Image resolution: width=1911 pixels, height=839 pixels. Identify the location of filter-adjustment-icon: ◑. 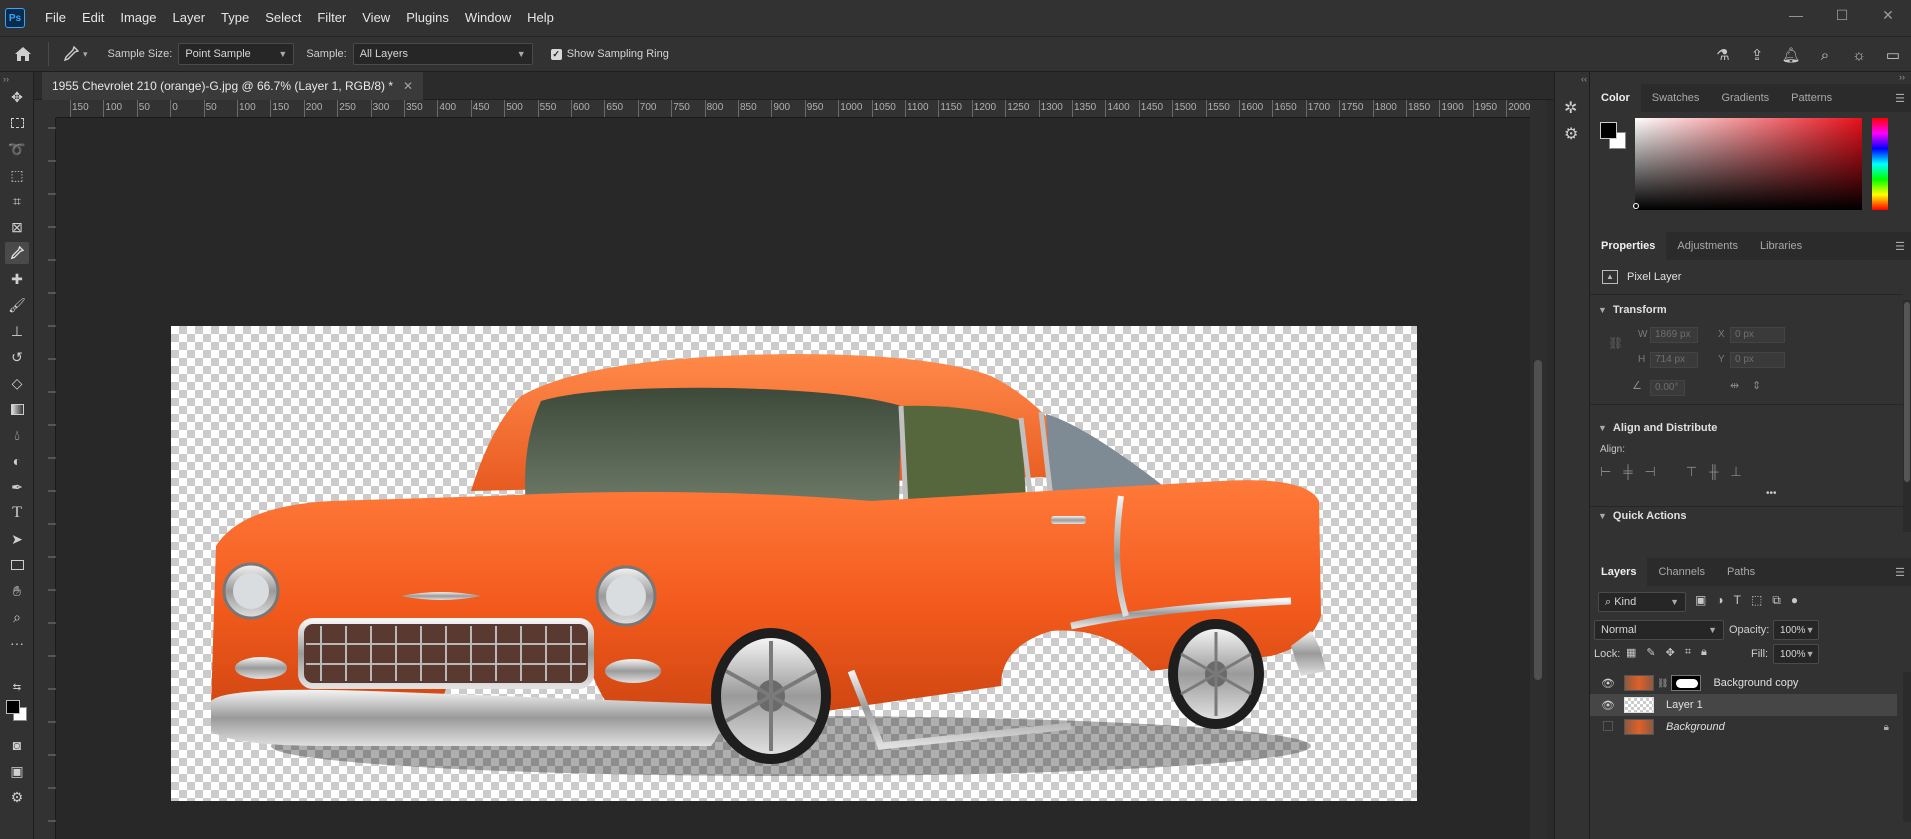
(1719, 600).